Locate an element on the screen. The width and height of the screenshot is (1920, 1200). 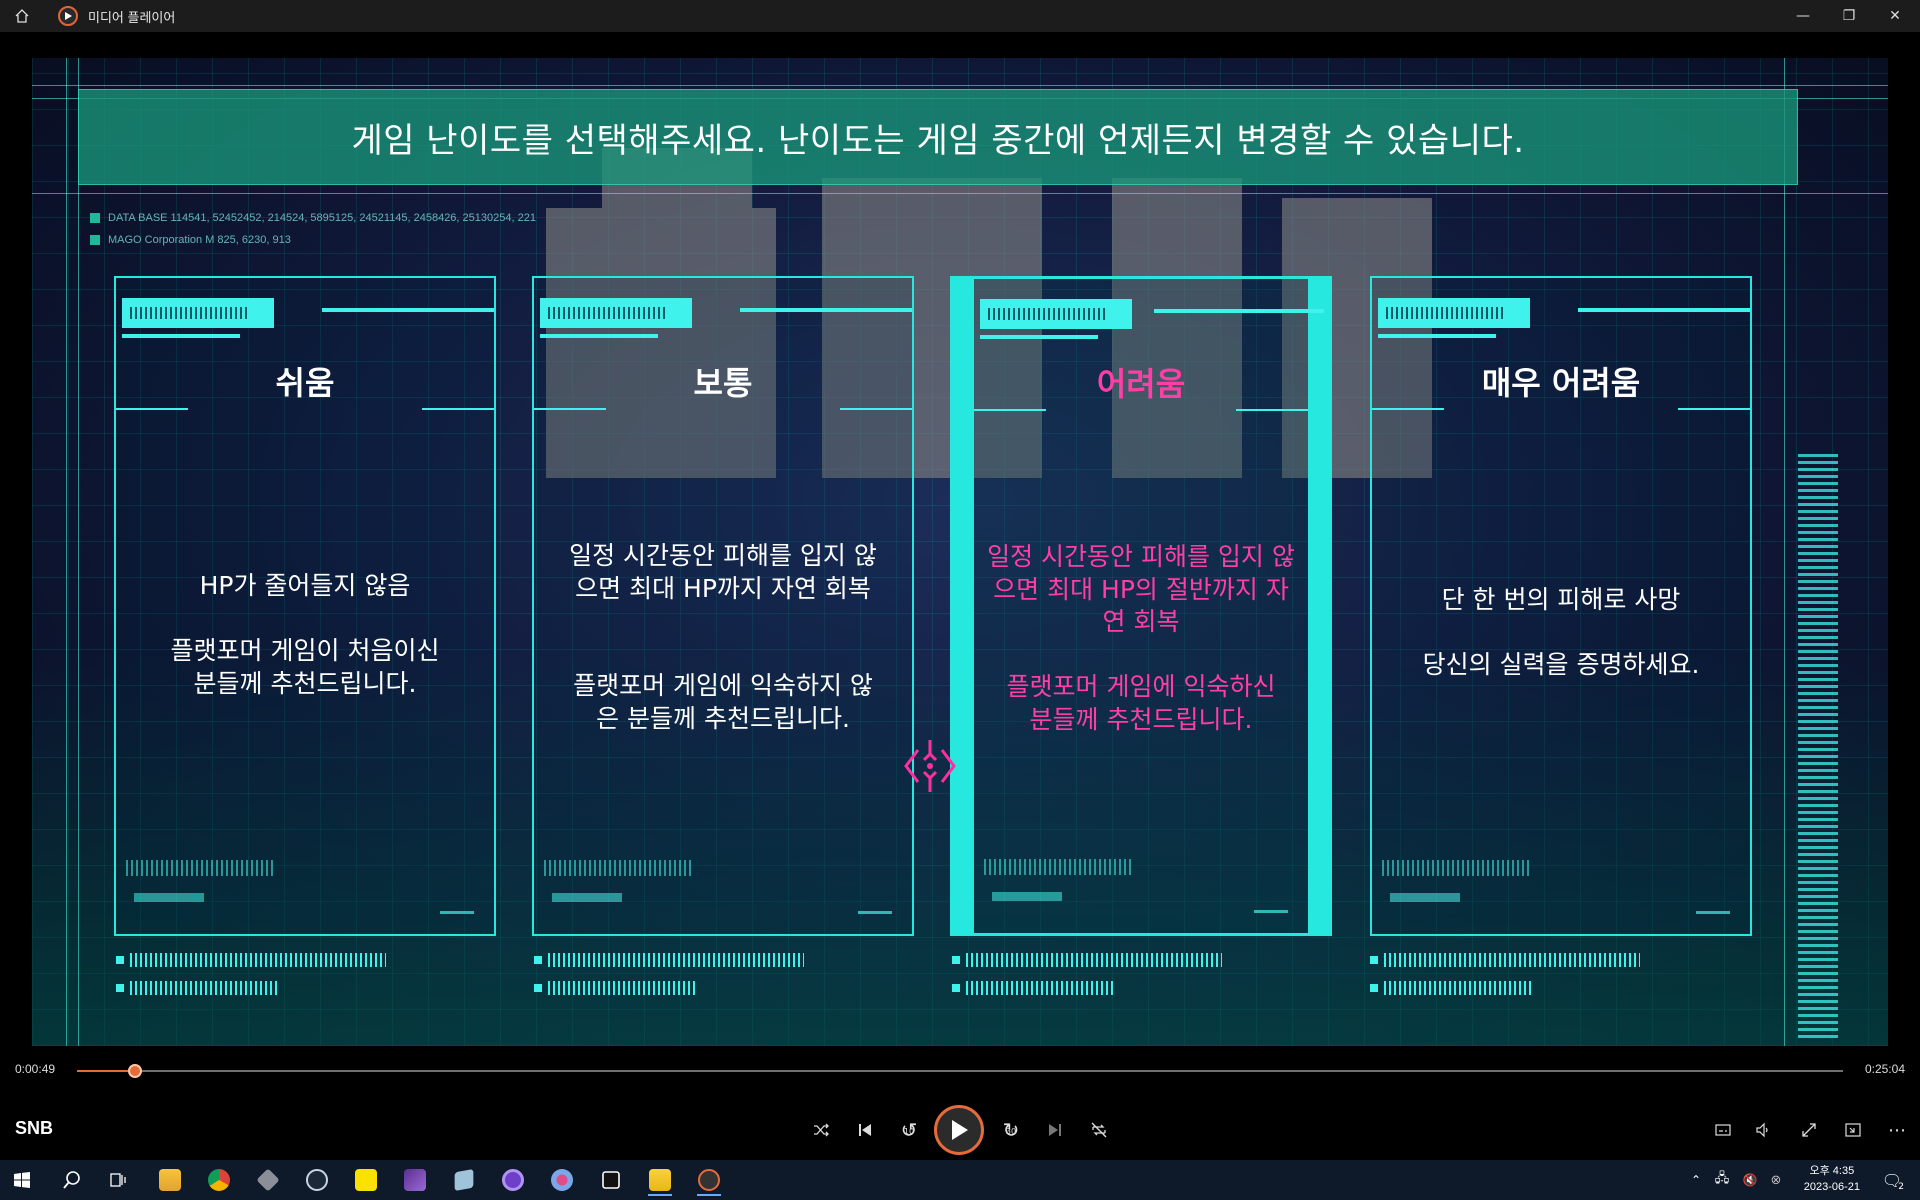
taskbar-app-box is located at coordinates (268, 1180).